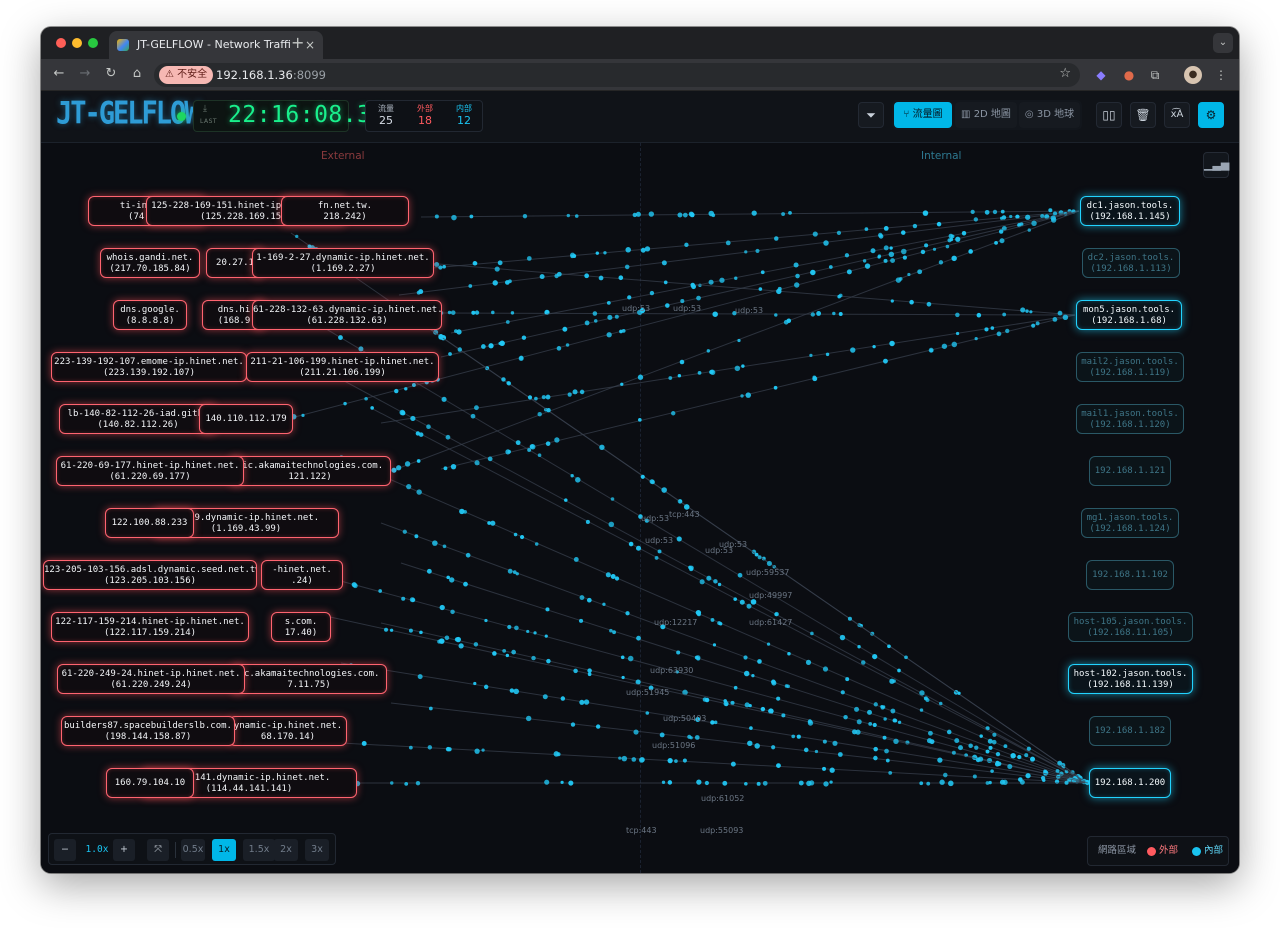 The image size is (1280, 928). Describe the element at coordinates (1130, 471) in the screenshot. I see `internal-node: 192.168.1.121` at that location.